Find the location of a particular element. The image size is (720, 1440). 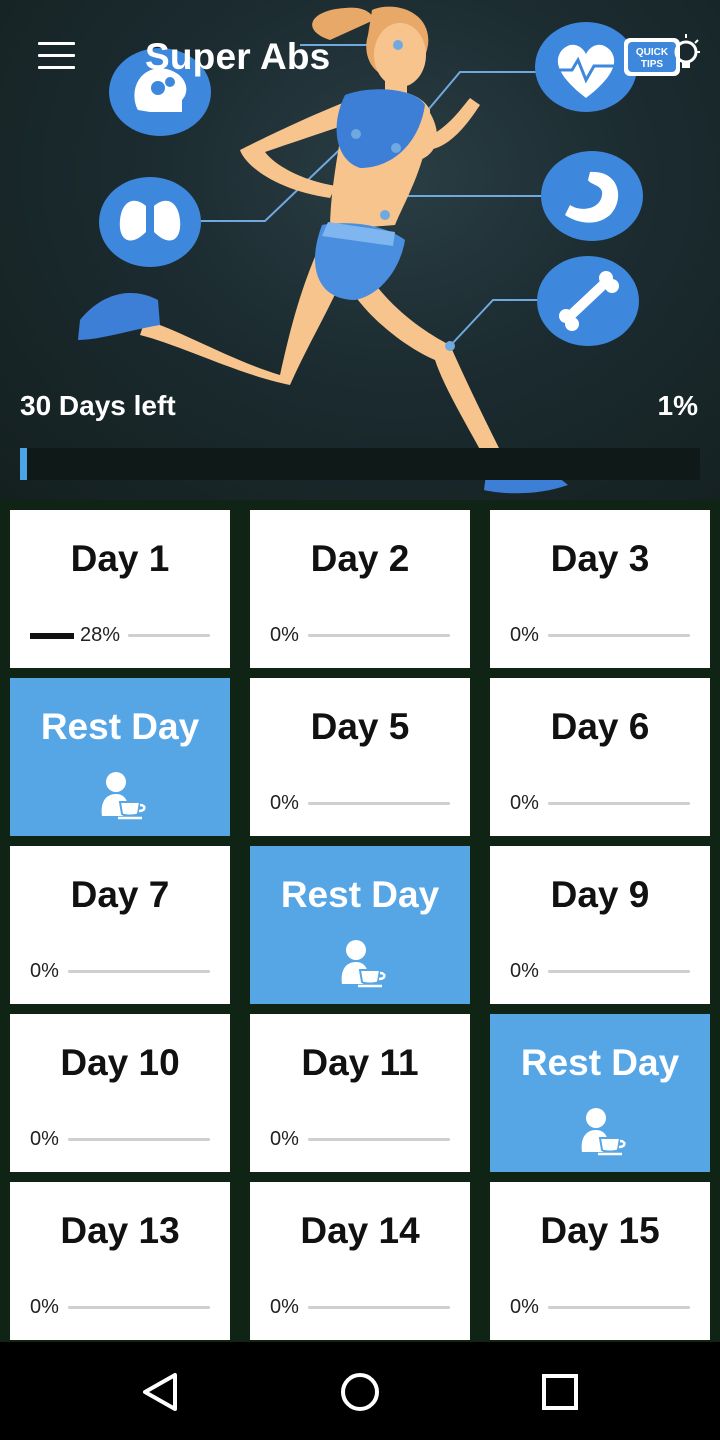

home-circle-icon is located at coordinates (360, 1392).